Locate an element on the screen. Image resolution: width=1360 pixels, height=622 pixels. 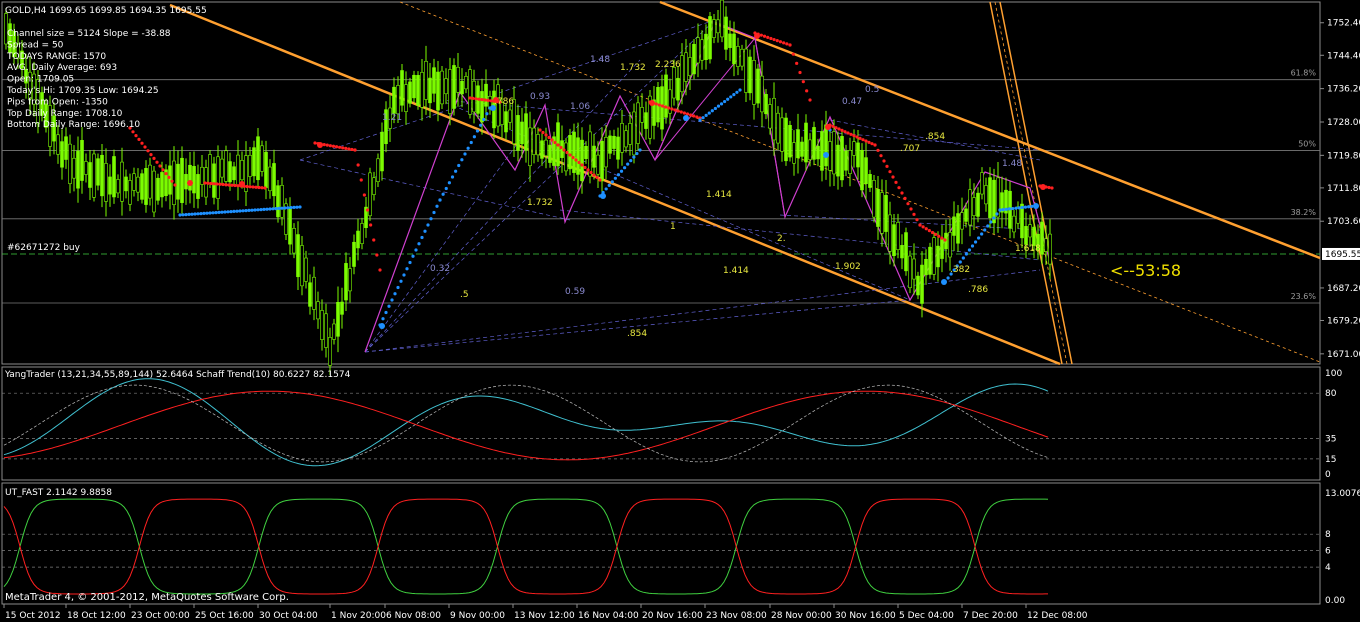
fib-ratio-label: 1.902 is located at coordinates (848, 267).